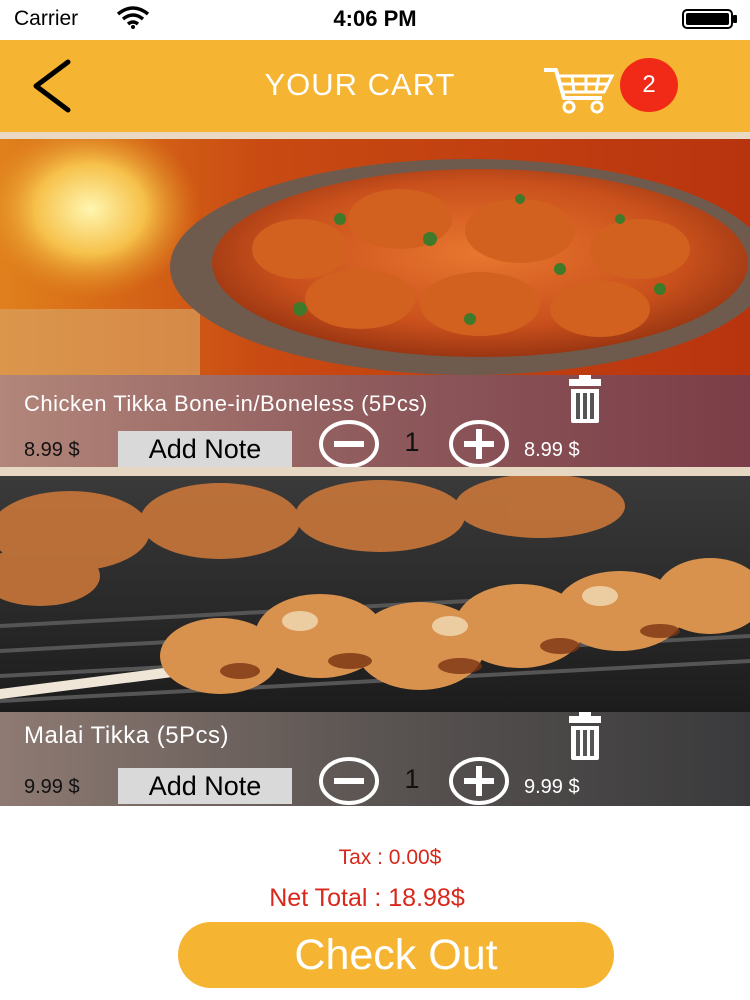 This screenshot has width=750, height=1000. I want to click on unit-price: 9.99 $, so click(52, 787).